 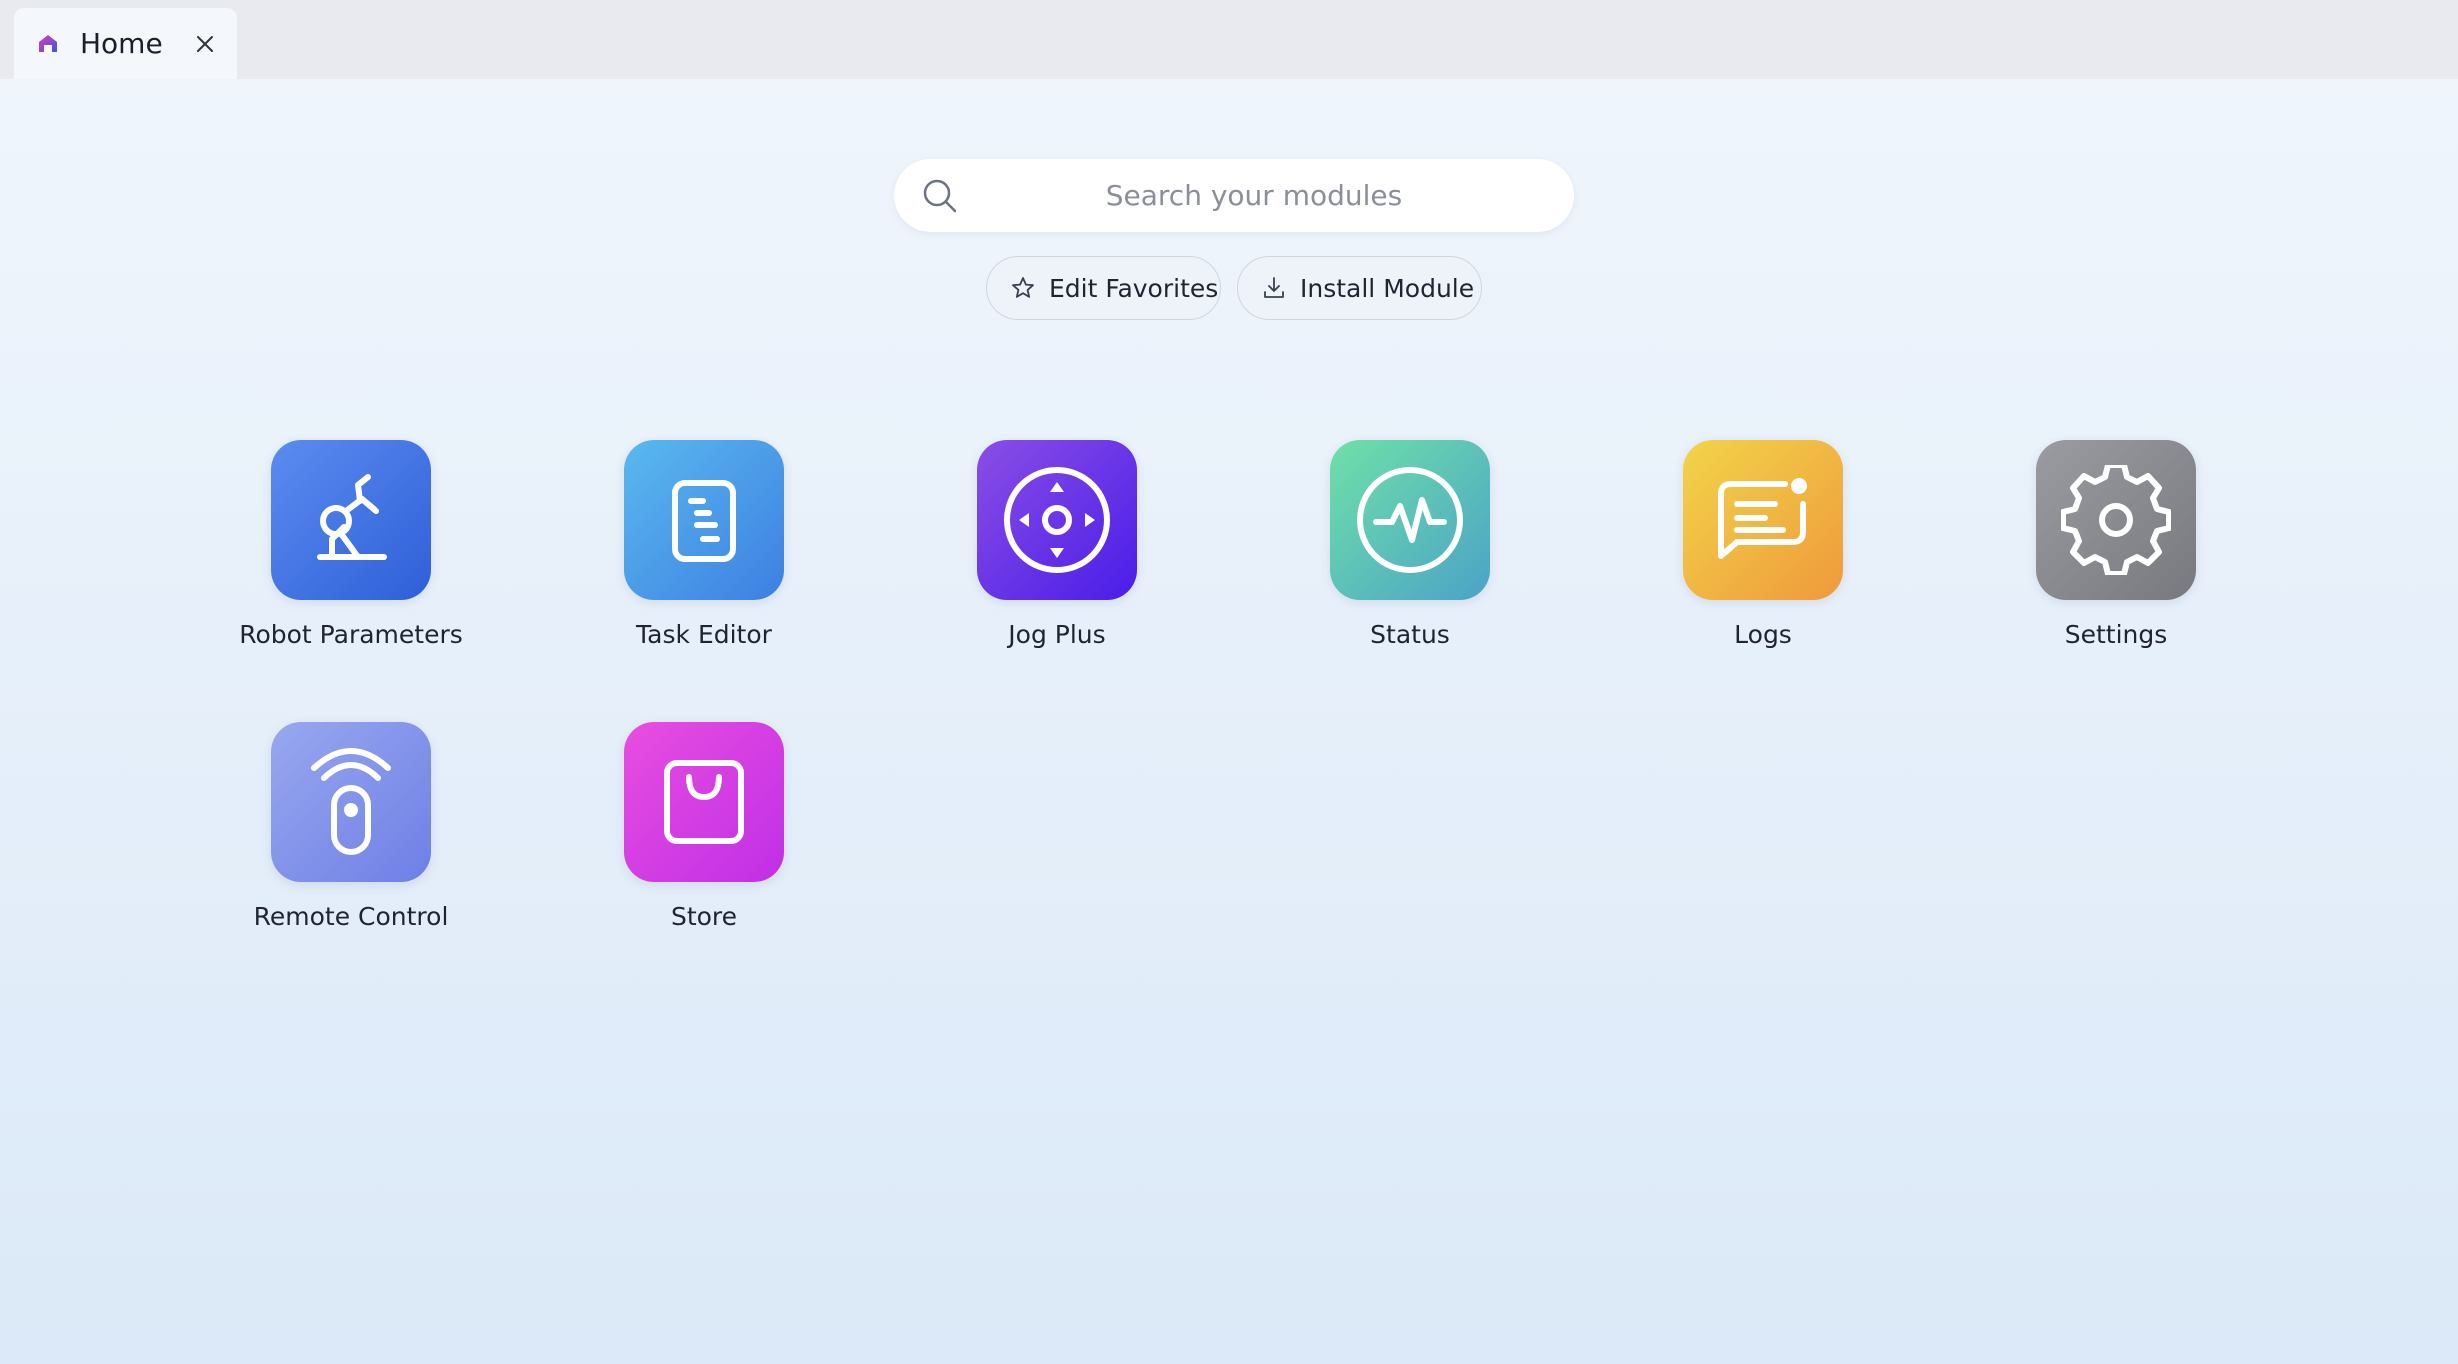 I want to click on install-module-button: Install Module, so click(x=1359, y=288).